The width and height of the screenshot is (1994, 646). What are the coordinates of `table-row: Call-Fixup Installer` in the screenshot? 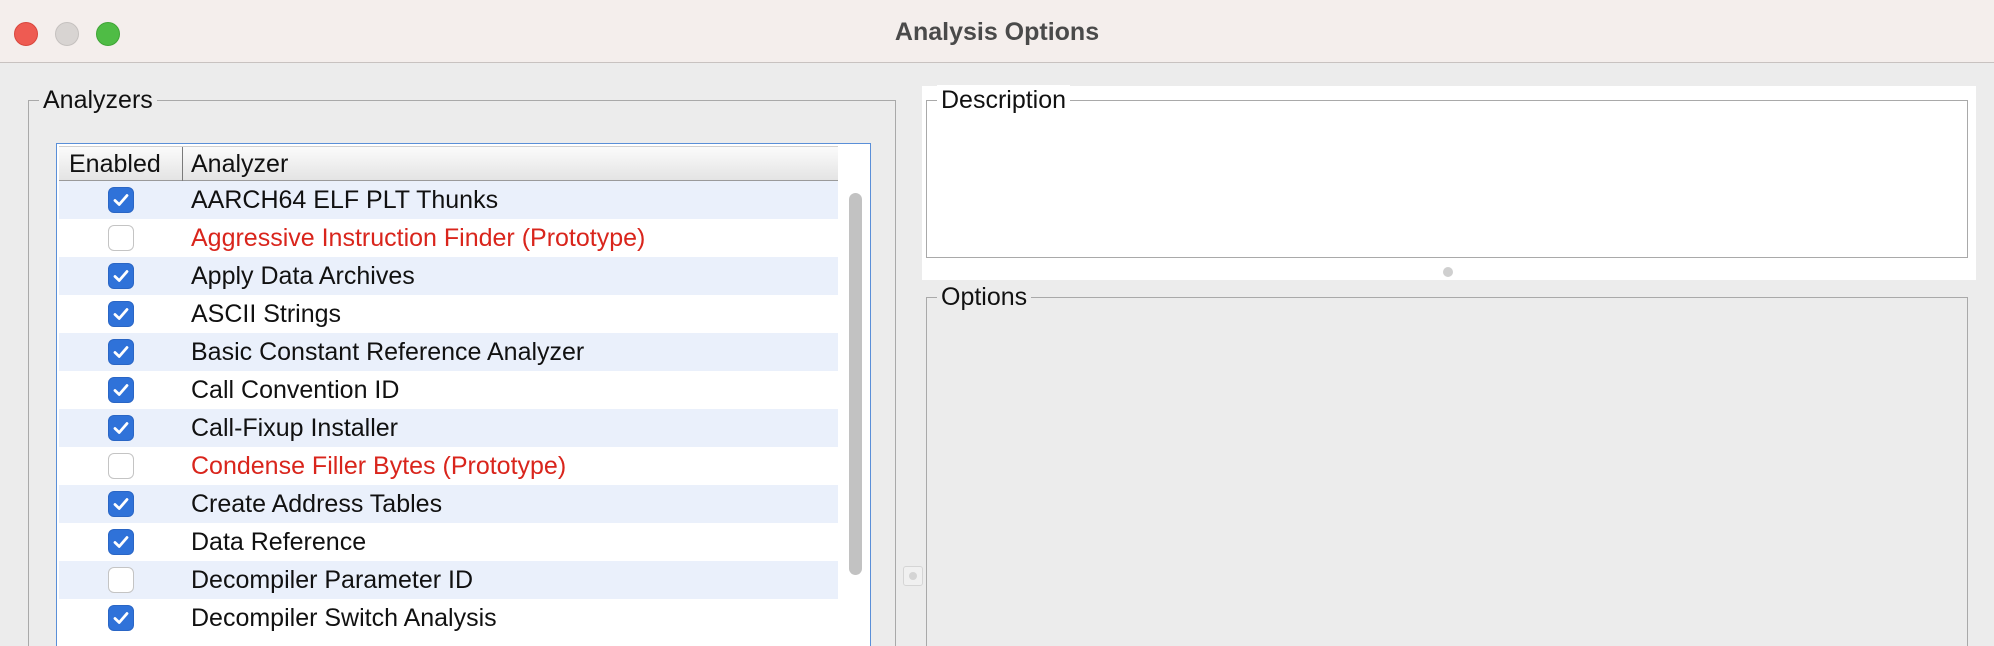 It's located at (448, 428).